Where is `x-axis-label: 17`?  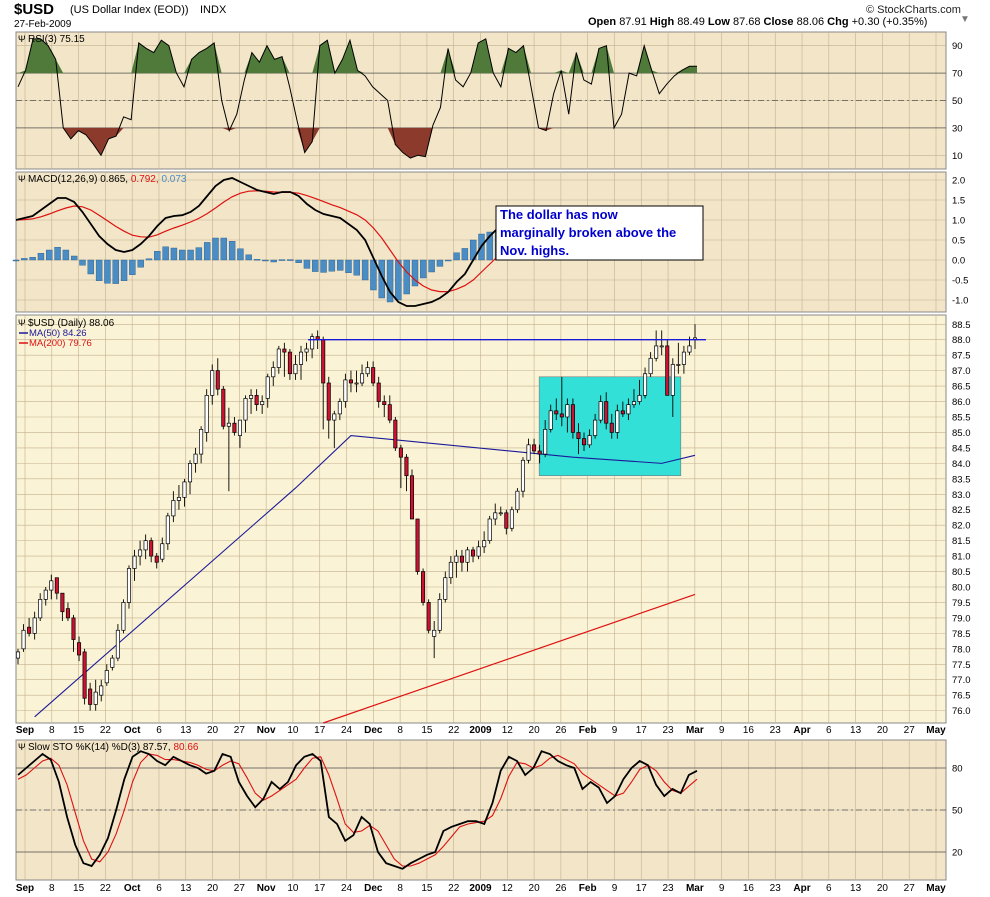 x-axis-label: 17 is located at coordinates (320, 888).